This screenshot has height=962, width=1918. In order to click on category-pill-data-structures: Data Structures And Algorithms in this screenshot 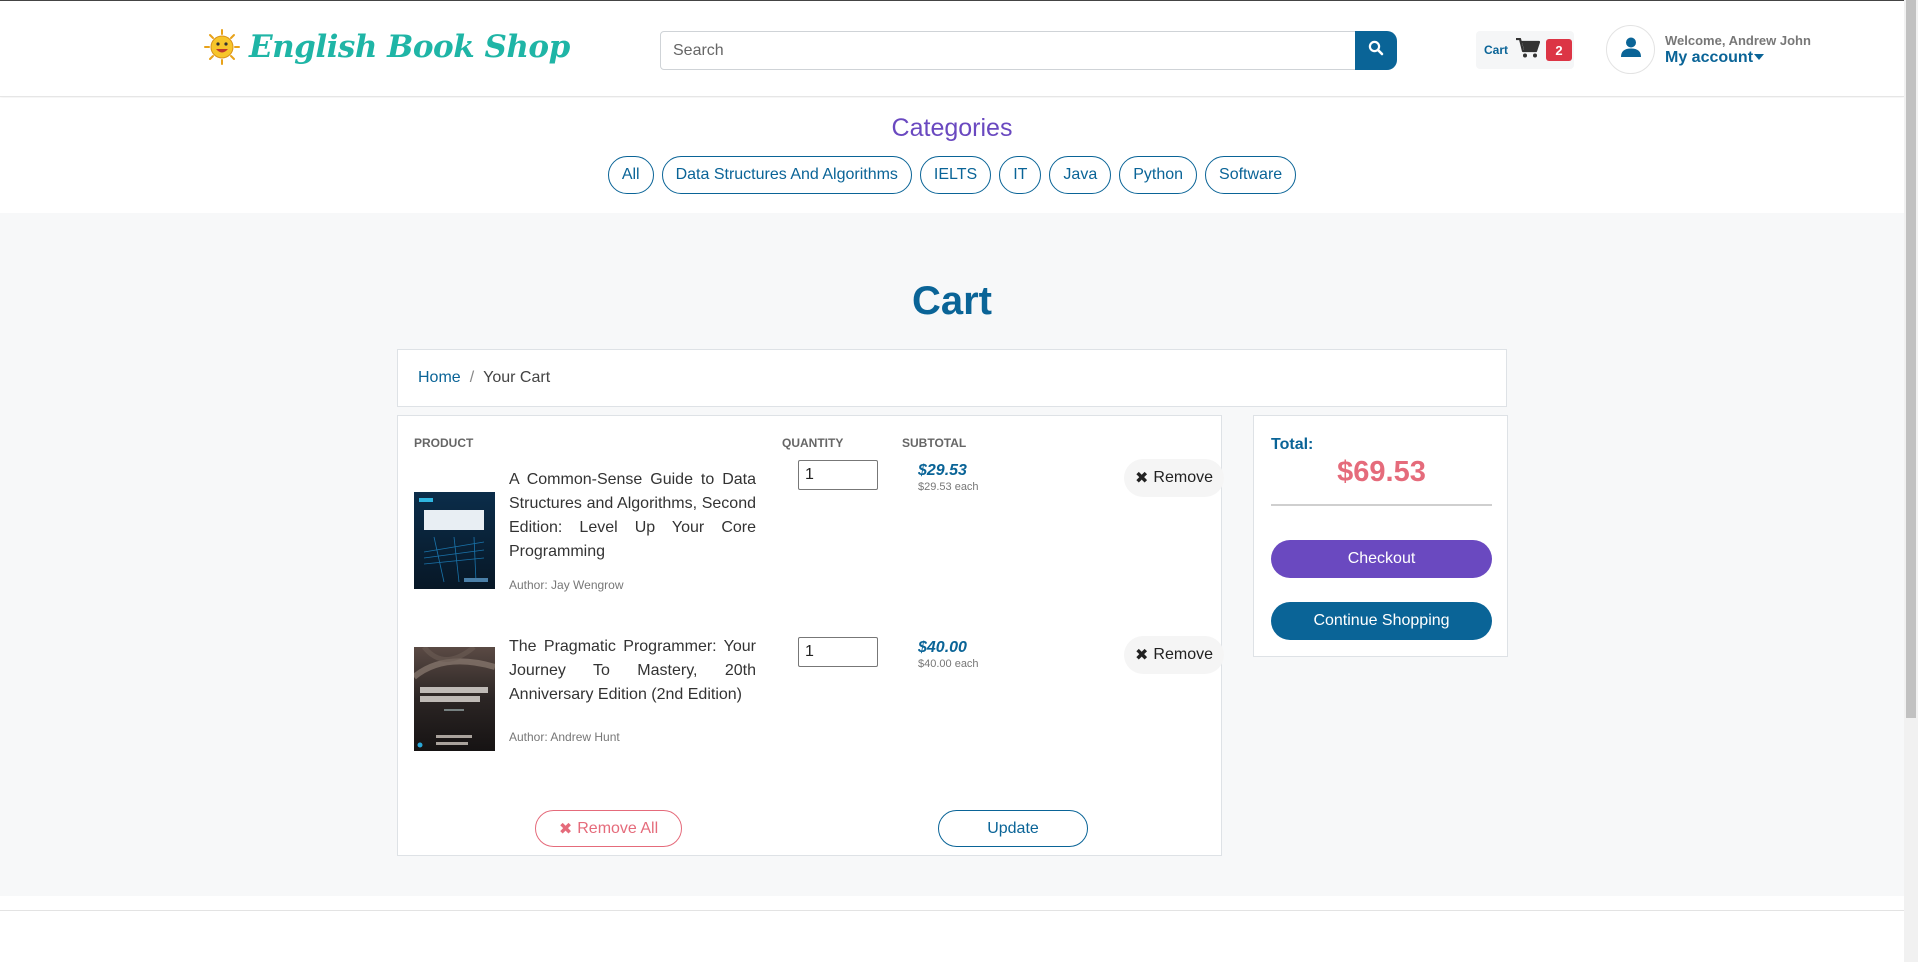, I will do `click(786, 175)`.